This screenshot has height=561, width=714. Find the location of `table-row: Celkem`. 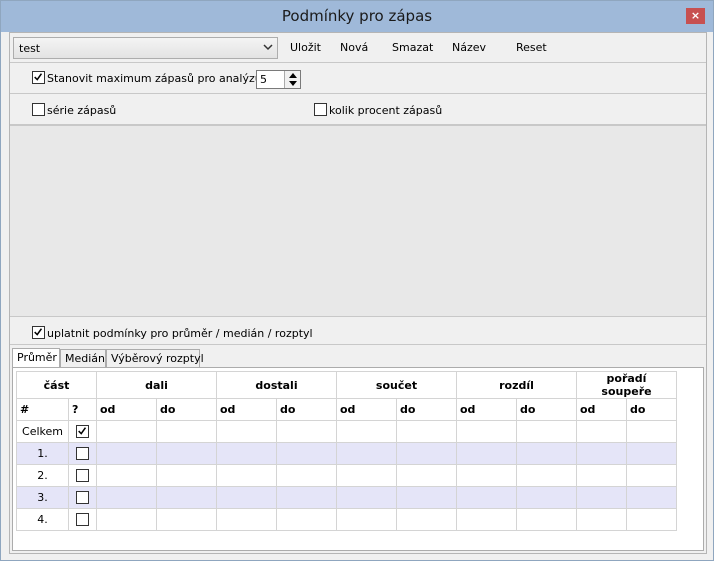

table-row: Celkem is located at coordinates (346, 431).